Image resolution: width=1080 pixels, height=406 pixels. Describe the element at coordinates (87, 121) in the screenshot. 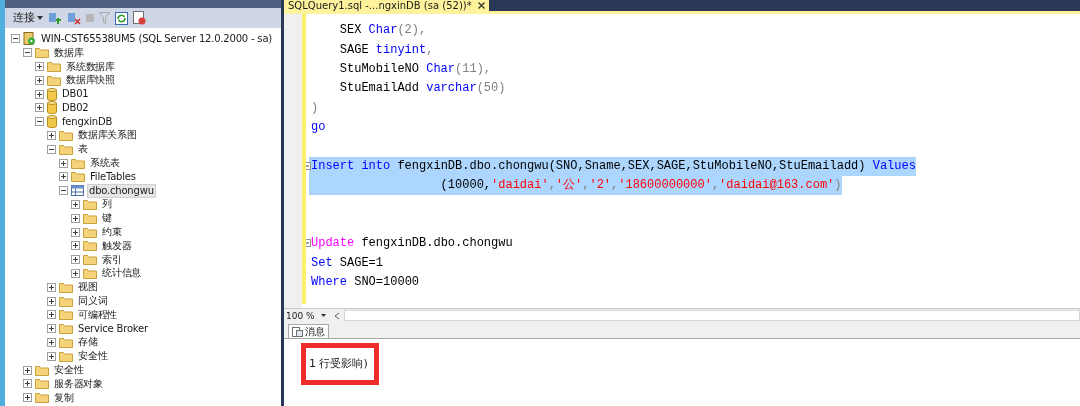

I see `tree-item: fengxinDB` at that location.